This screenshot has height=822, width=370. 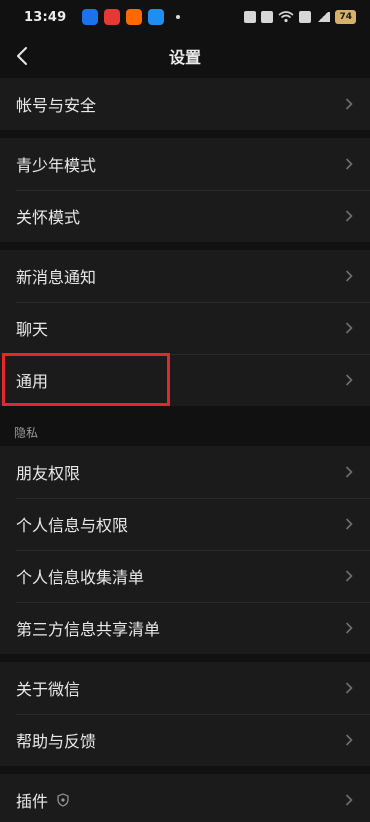 What do you see at coordinates (185, 380) in the screenshot?
I see `settings-item-general: 通用` at bounding box center [185, 380].